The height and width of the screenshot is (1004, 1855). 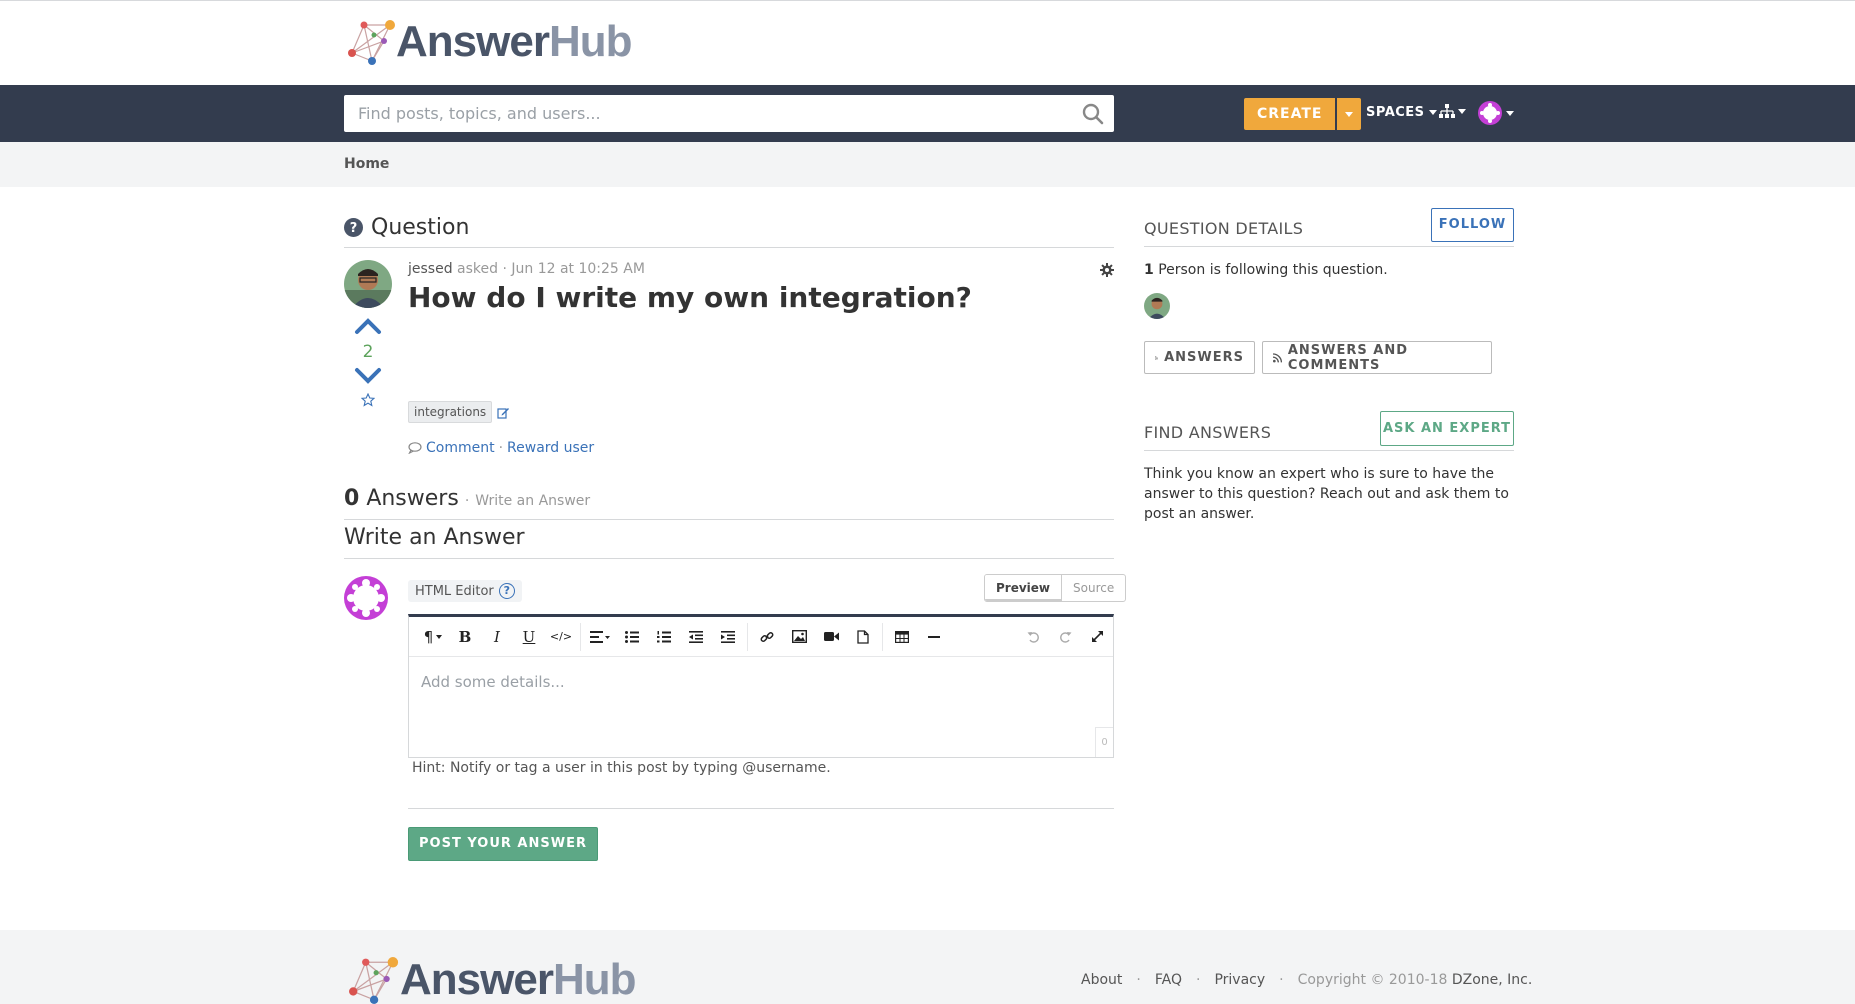 What do you see at coordinates (696, 637) in the screenshot?
I see `outdent-button` at bounding box center [696, 637].